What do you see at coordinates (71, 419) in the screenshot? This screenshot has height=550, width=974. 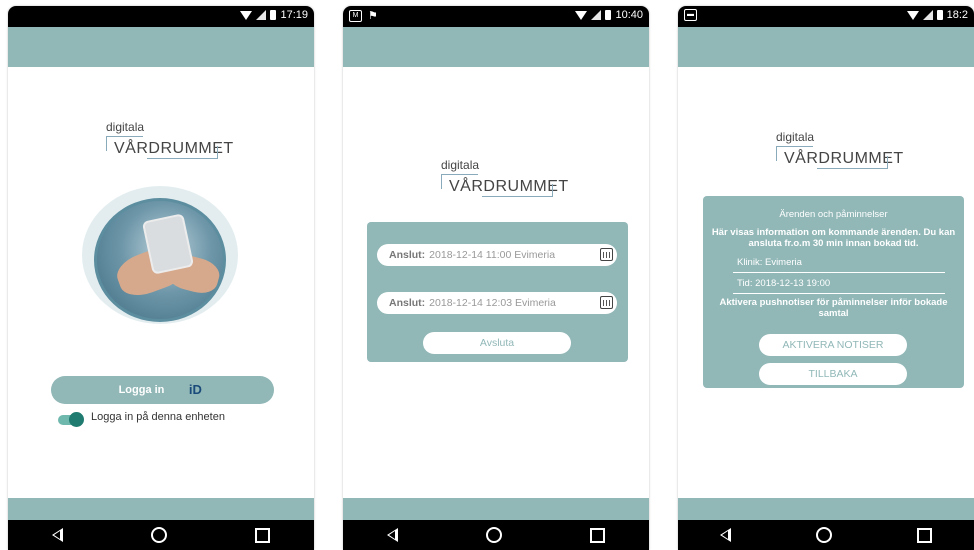 I see `remember-device-toggle` at bounding box center [71, 419].